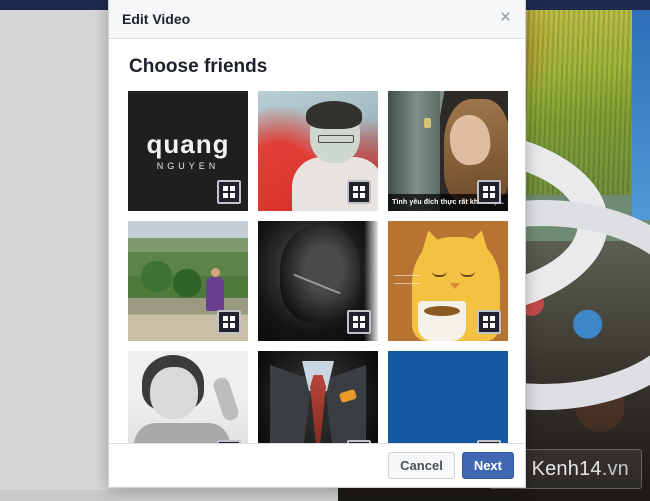 This screenshot has height=501, width=650. Describe the element at coordinates (641, 115) in the screenshot. I see `video-sky-strip` at that location.